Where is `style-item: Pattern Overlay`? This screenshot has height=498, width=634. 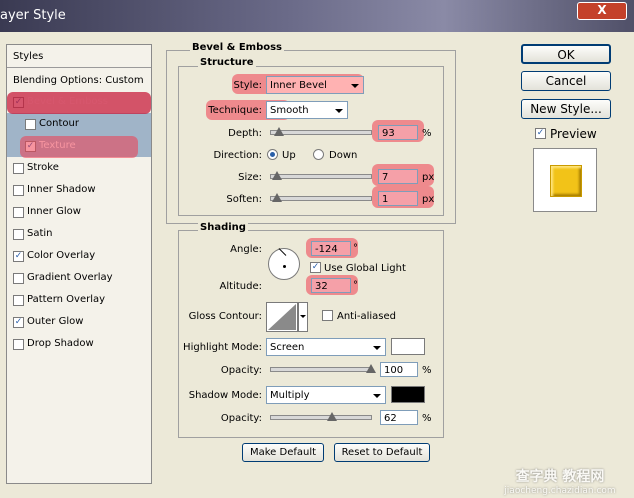
style-item: Pattern Overlay is located at coordinates (79, 300).